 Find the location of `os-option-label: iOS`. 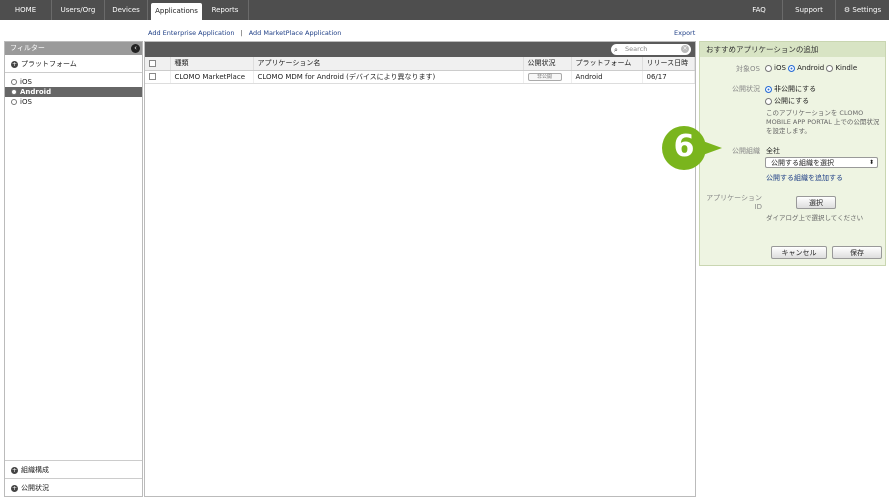

os-option-label: iOS is located at coordinates (780, 68).